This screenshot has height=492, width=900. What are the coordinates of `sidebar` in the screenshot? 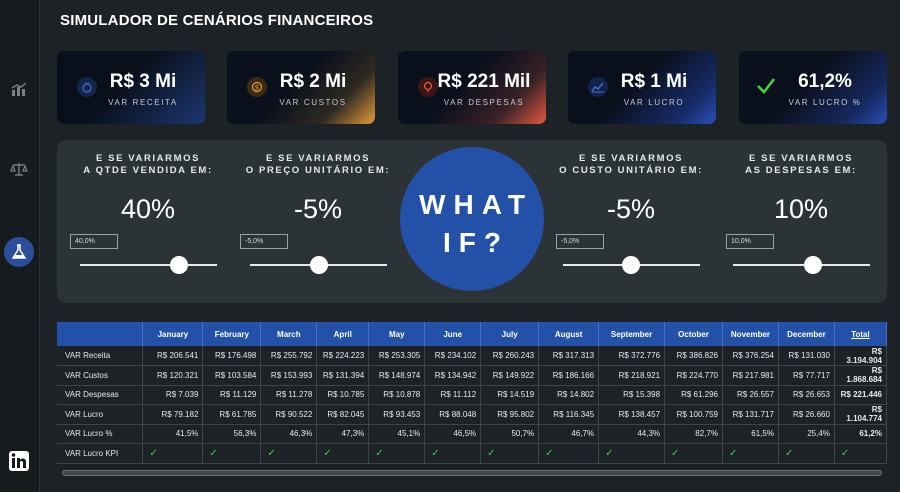 It's located at (20, 246).